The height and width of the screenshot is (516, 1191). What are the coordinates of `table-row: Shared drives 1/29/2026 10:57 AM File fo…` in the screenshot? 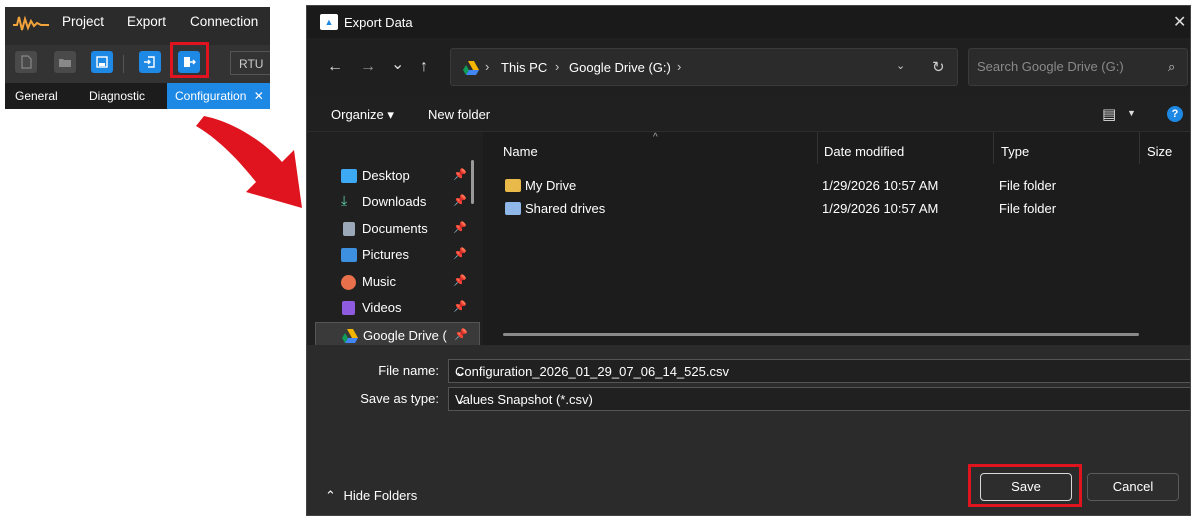 It's located at (836, 208).